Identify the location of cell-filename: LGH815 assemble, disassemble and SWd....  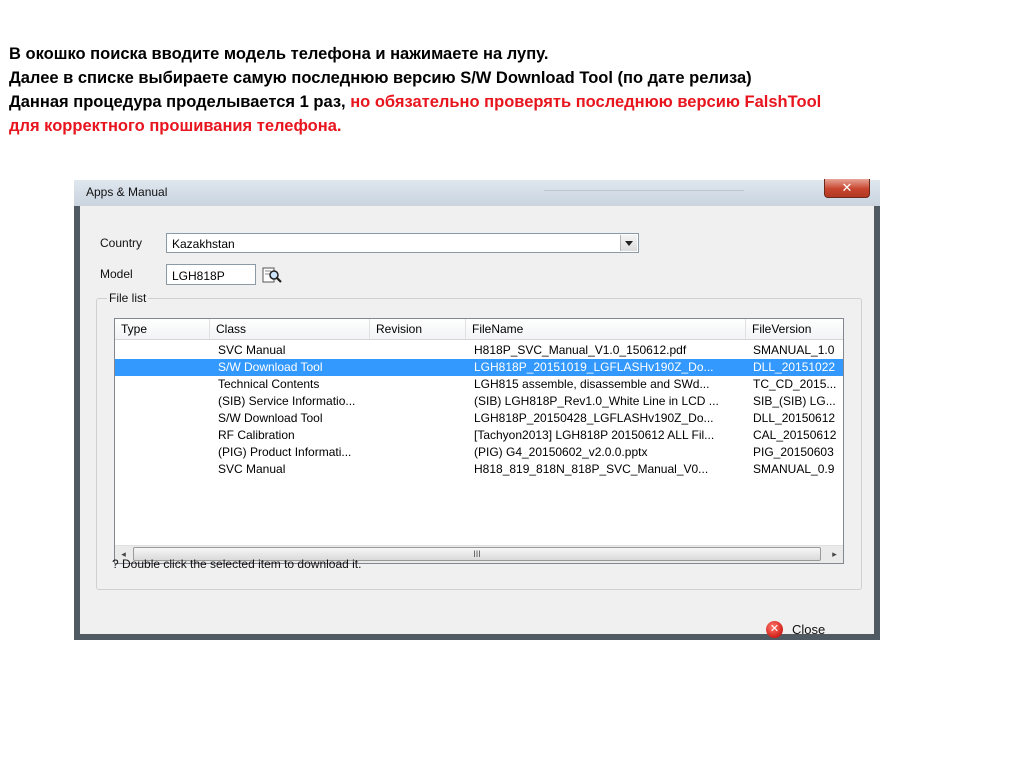
(592, 384).